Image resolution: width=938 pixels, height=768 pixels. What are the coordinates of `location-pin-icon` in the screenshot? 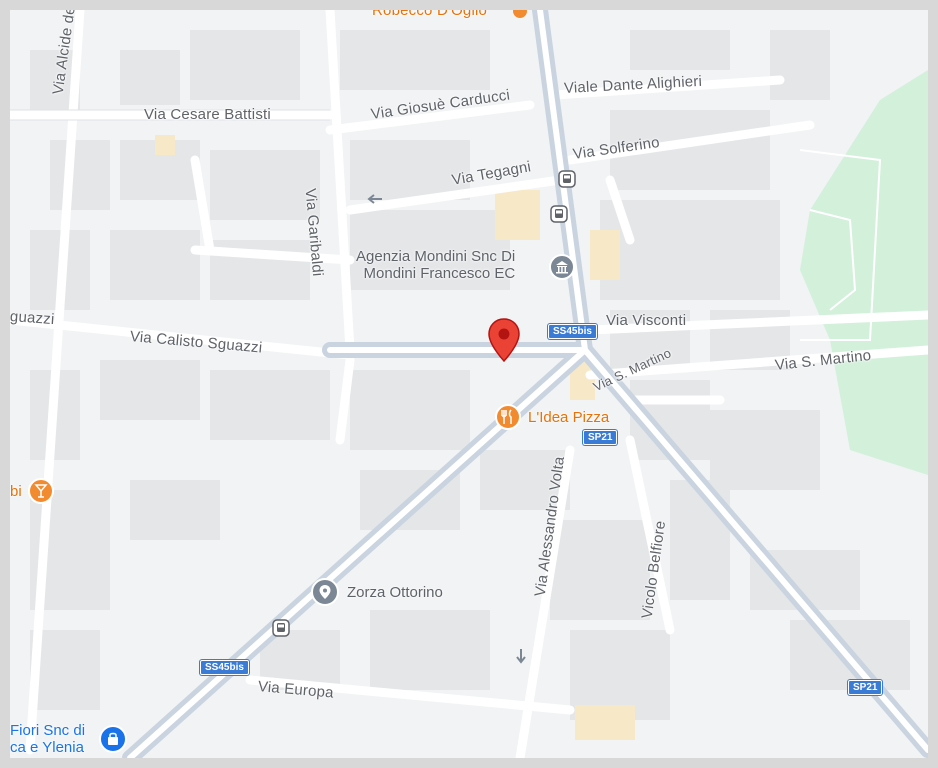 It's located at (504, 341).